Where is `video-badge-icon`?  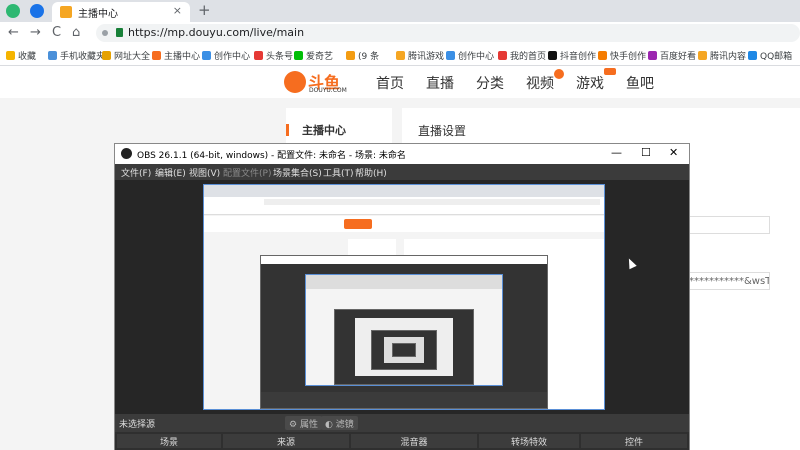 video-badge-icon is located at coordinates (559, 74).